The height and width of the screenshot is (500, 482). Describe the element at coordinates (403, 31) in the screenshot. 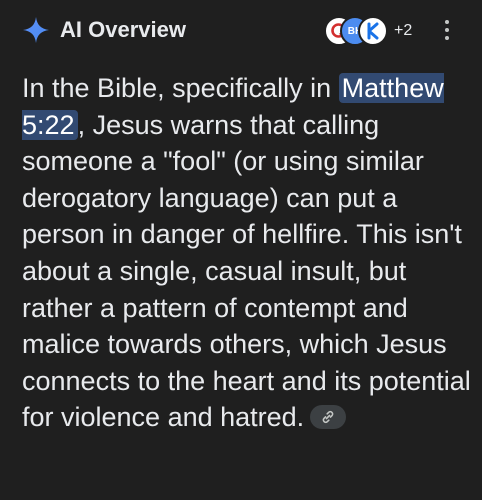

I see `more-sources-count: +2` at that location.